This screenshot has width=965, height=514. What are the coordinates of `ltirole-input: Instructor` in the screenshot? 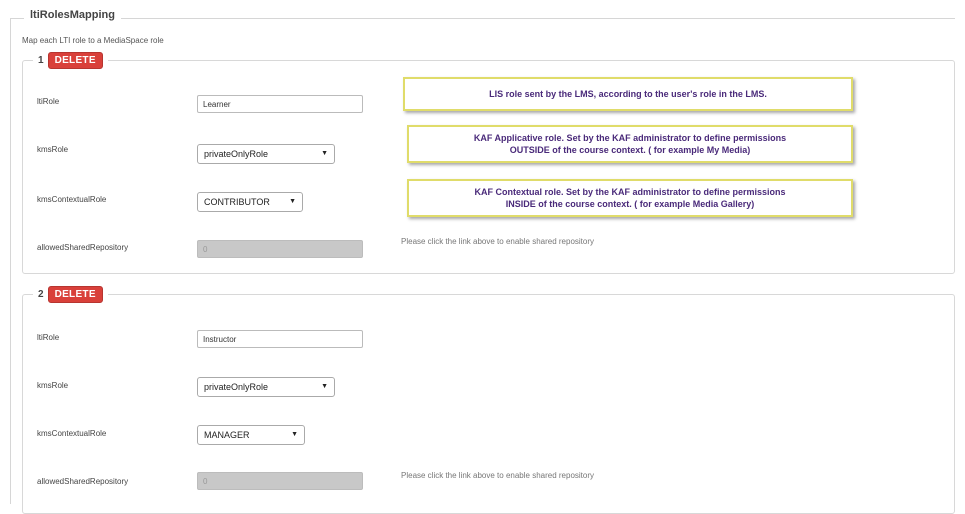 It's located at (280, 339).